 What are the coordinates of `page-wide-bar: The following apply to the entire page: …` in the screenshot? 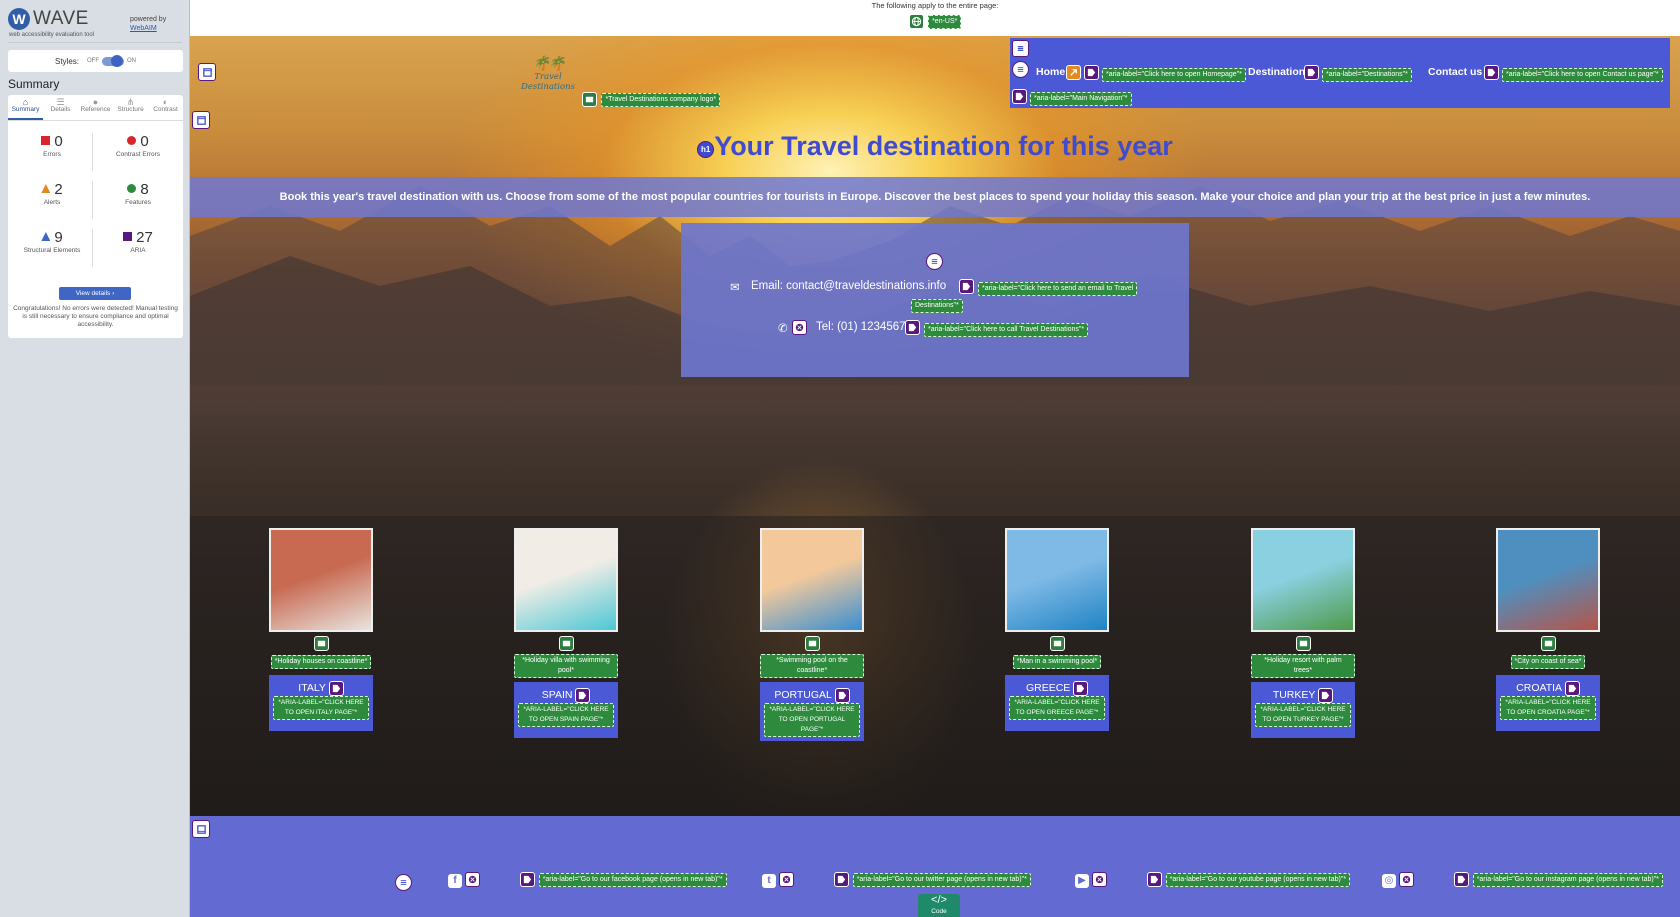 It's located at (935, 18).